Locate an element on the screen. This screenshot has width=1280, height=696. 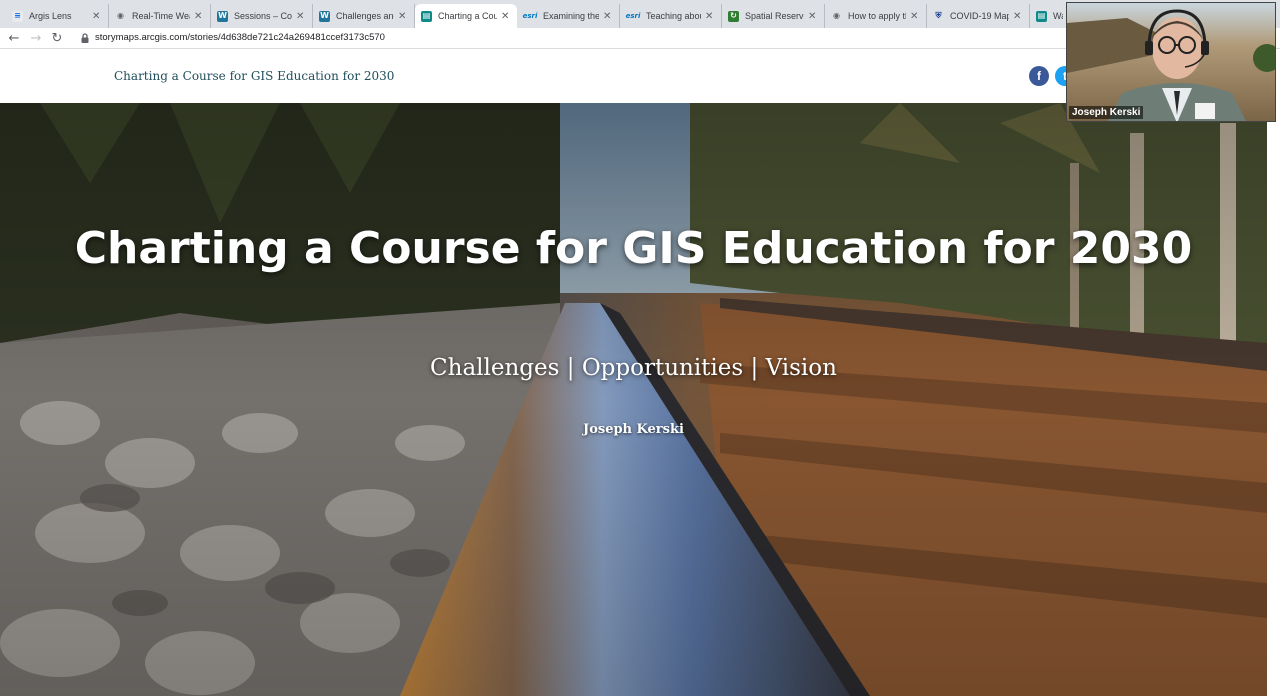
story-author: Joseph Kerski is located at coordinates (633, 429).